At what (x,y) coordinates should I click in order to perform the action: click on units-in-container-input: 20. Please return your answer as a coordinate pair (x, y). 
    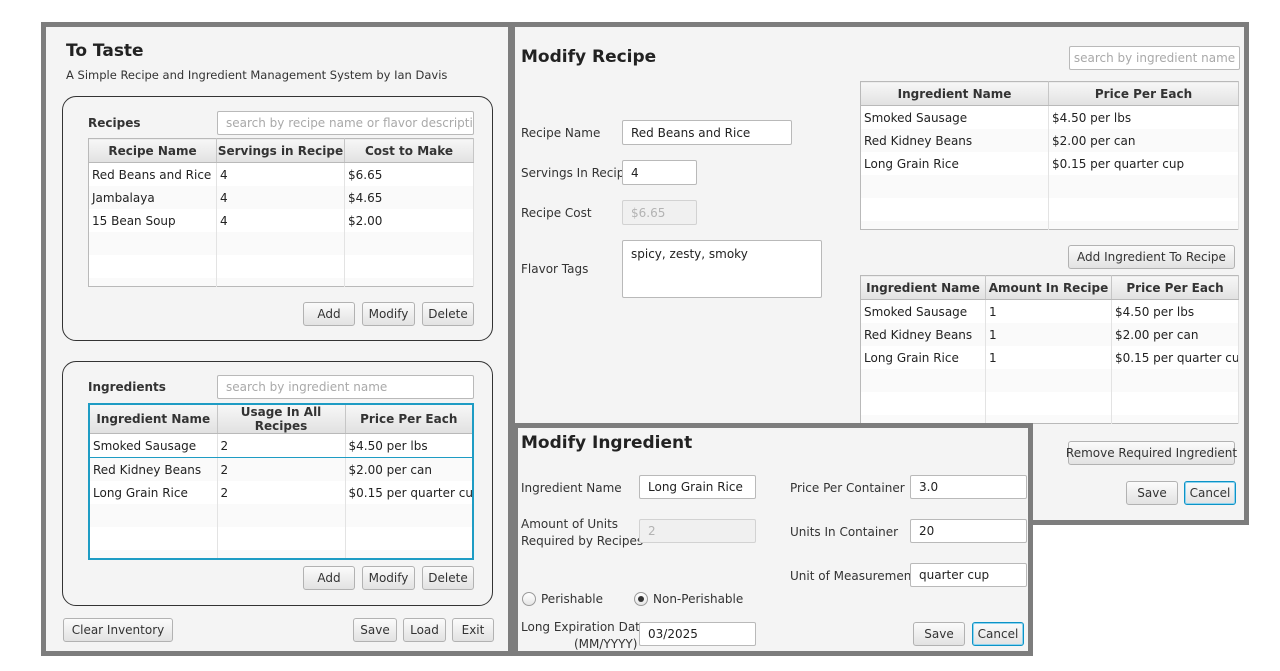
    Looking at the image, I should click on (968, 531).